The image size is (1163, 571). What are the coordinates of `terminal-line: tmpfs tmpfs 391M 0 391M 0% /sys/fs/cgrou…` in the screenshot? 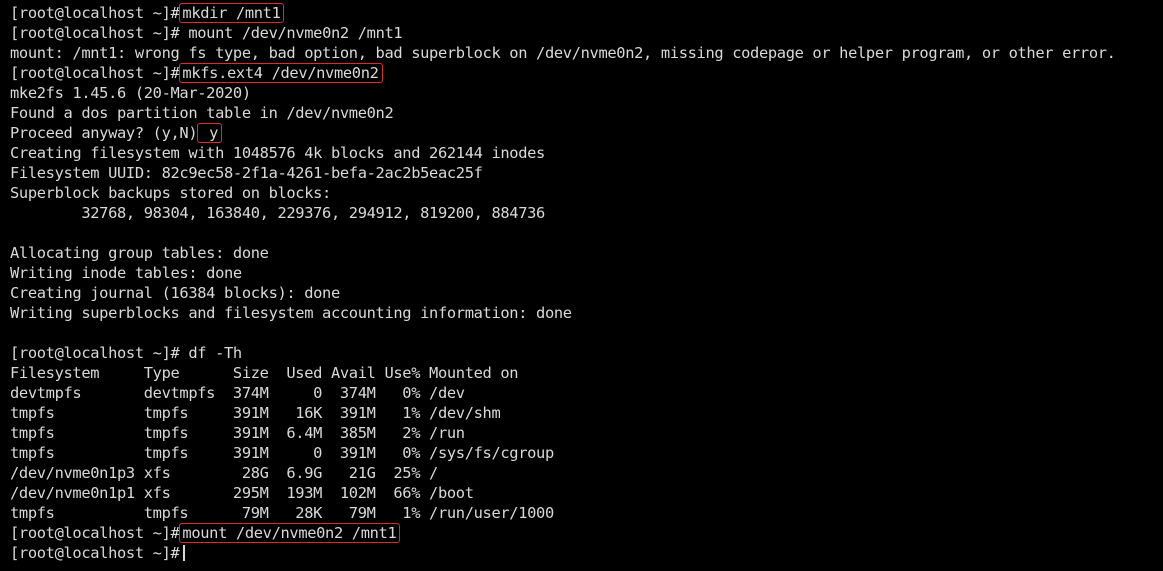 It's located at (586, 453).